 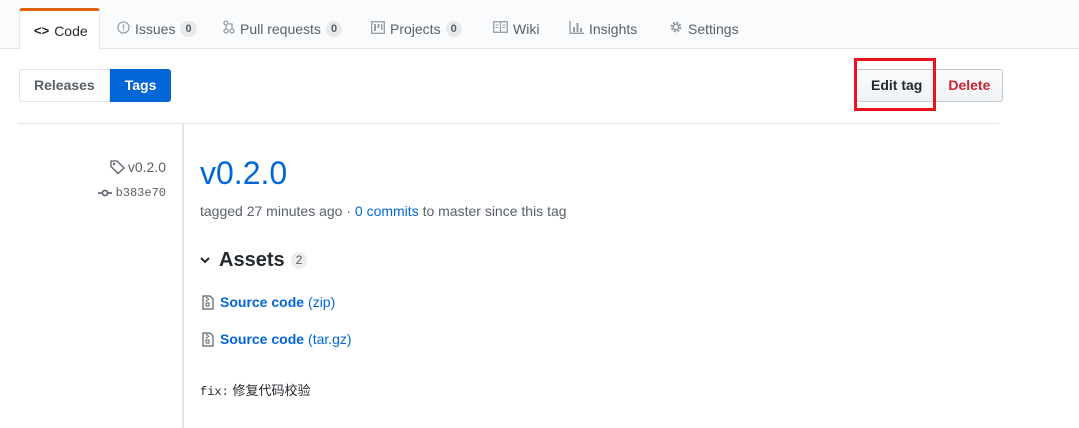 What do you see at coordinates (275, 211) in the screenshot?
I see `tagged-text: tagged 27 minutes ago ·` at bounding box center [275, 211].